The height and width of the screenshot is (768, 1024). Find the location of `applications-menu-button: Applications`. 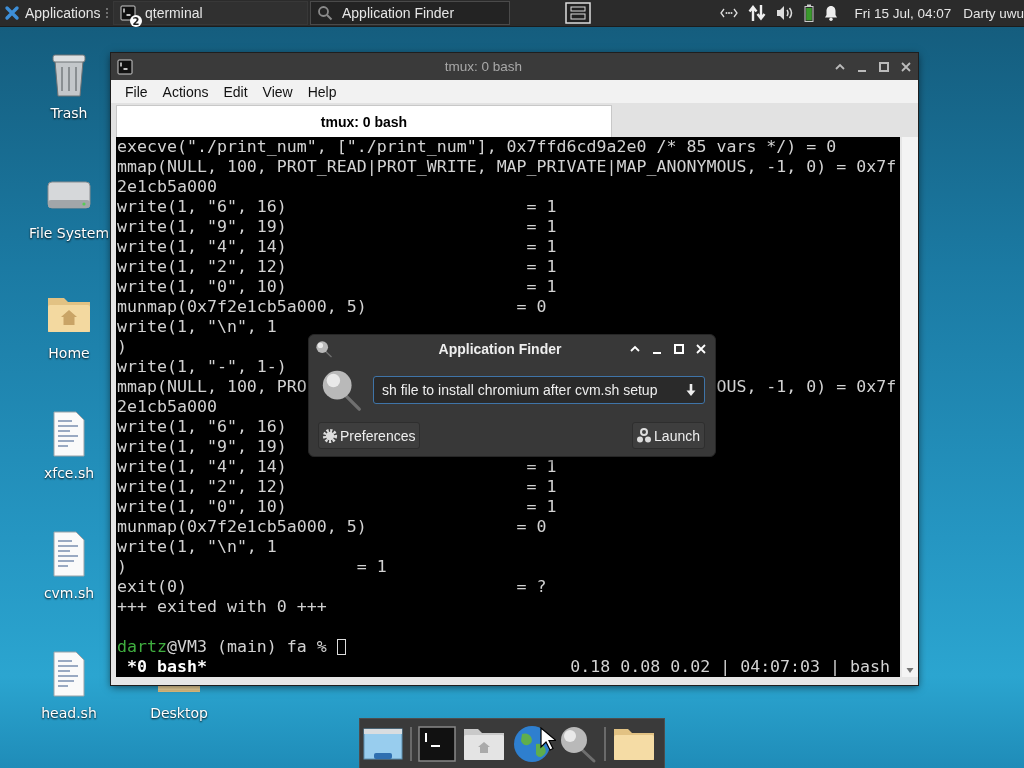

applications-menu-button: Applications is located at coordinates (51, 13).